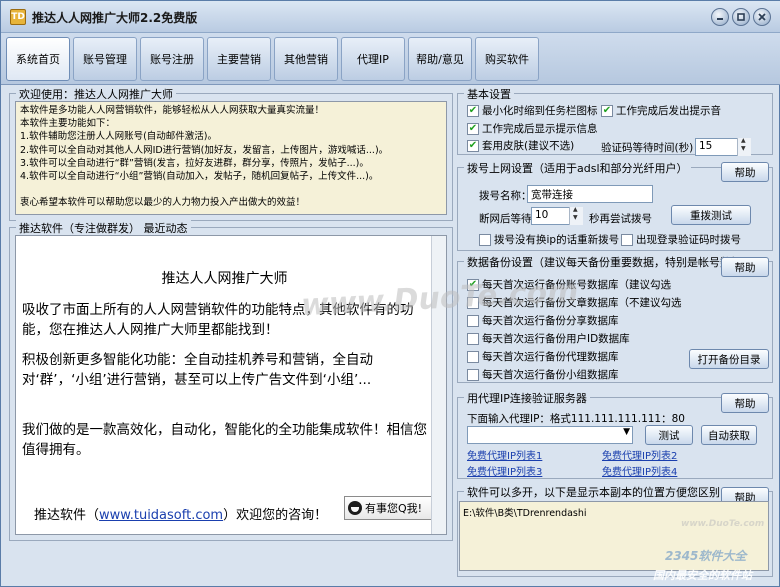 Image resolution: width=780 pixels, height=587 pixels. I want to click on redial-test-button: 重拨测试, so click(711, 215).